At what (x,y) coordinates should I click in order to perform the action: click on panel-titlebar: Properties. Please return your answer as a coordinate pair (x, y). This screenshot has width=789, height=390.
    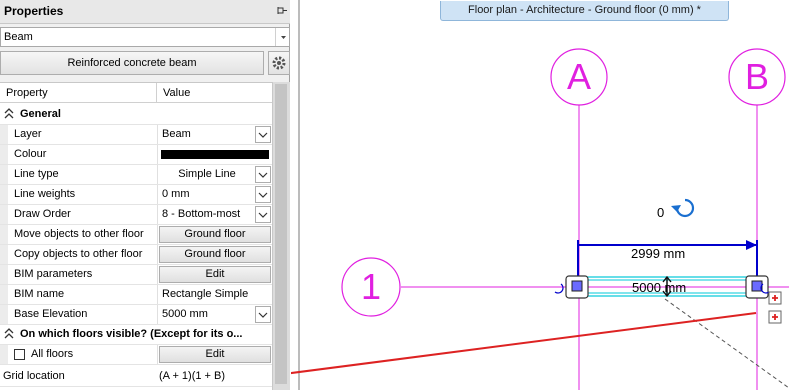
    Looking at the image, I should click on (145, 12).